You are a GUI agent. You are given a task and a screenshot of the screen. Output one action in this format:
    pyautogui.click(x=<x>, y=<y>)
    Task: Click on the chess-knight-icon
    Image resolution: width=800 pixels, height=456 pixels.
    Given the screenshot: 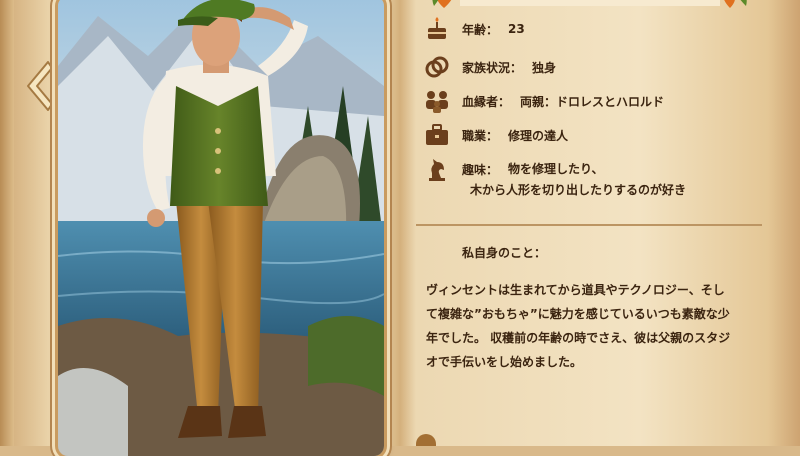 What is the action you would take?
    pyautogui.click(x=437, y=169)
    